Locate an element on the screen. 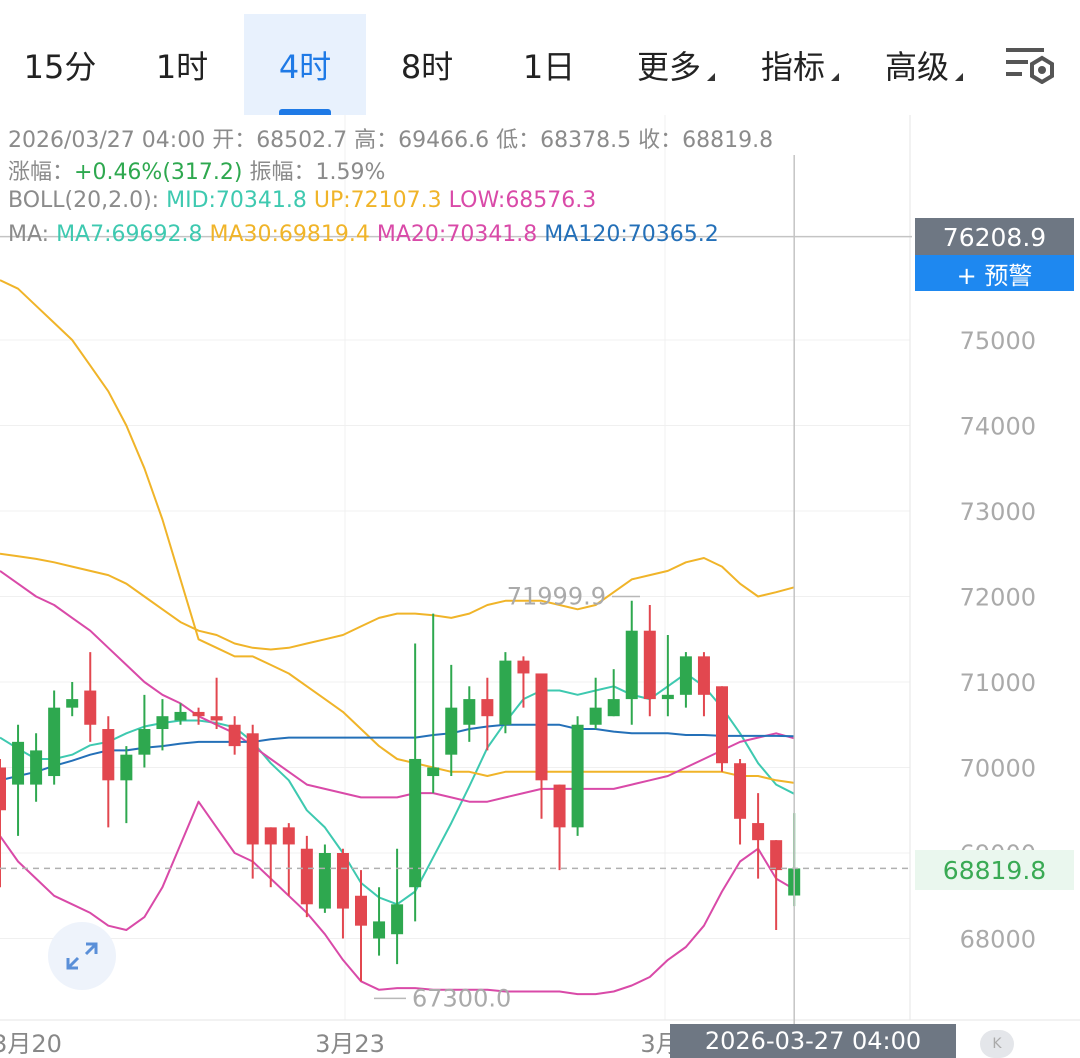 The image size is (1080, 1058). high-price-label: 71999.9 is located at coordinates (556, 597).